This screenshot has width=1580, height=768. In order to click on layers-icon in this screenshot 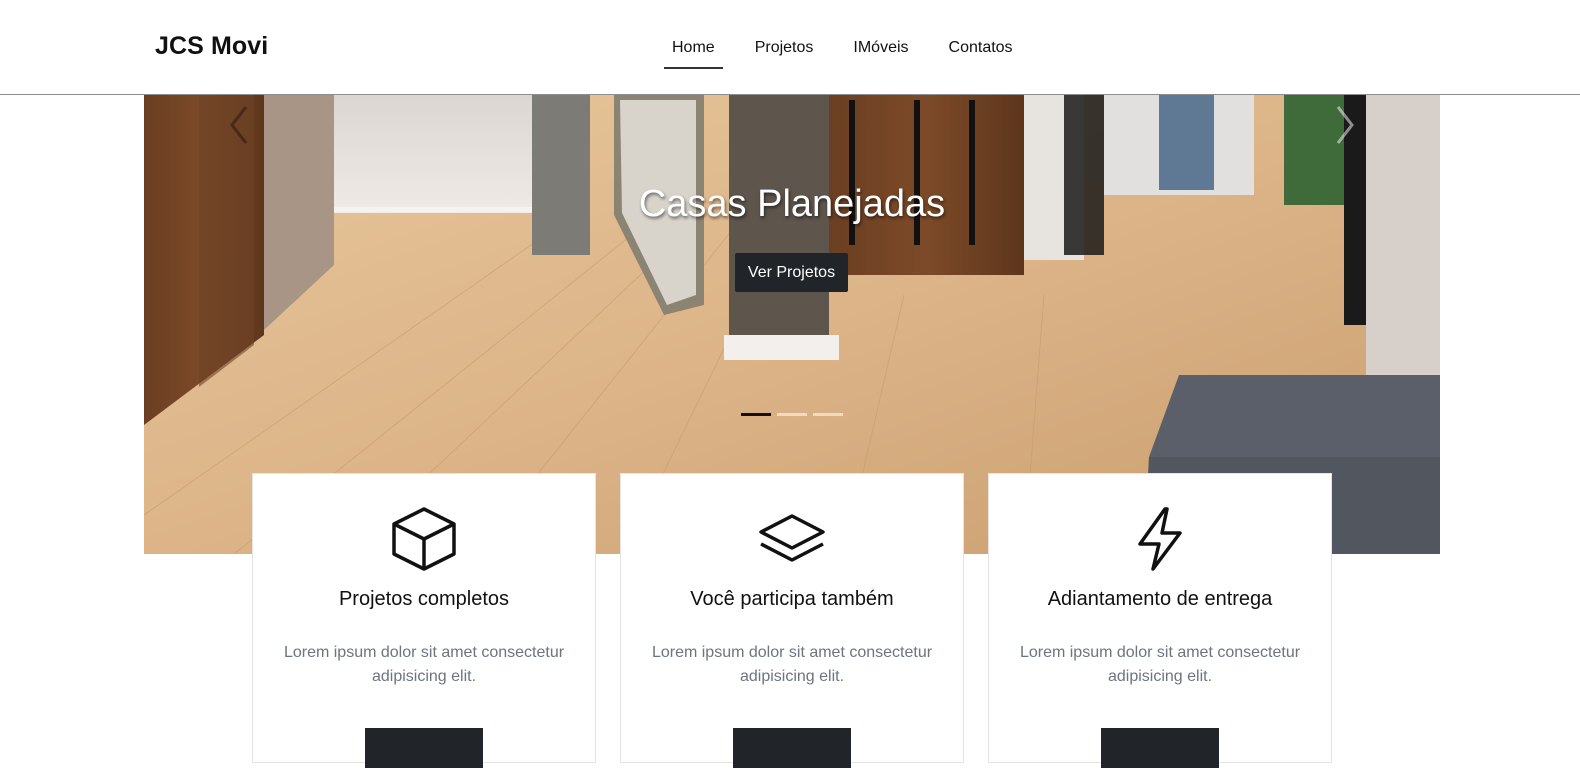, I will do `click(792, 538)`.